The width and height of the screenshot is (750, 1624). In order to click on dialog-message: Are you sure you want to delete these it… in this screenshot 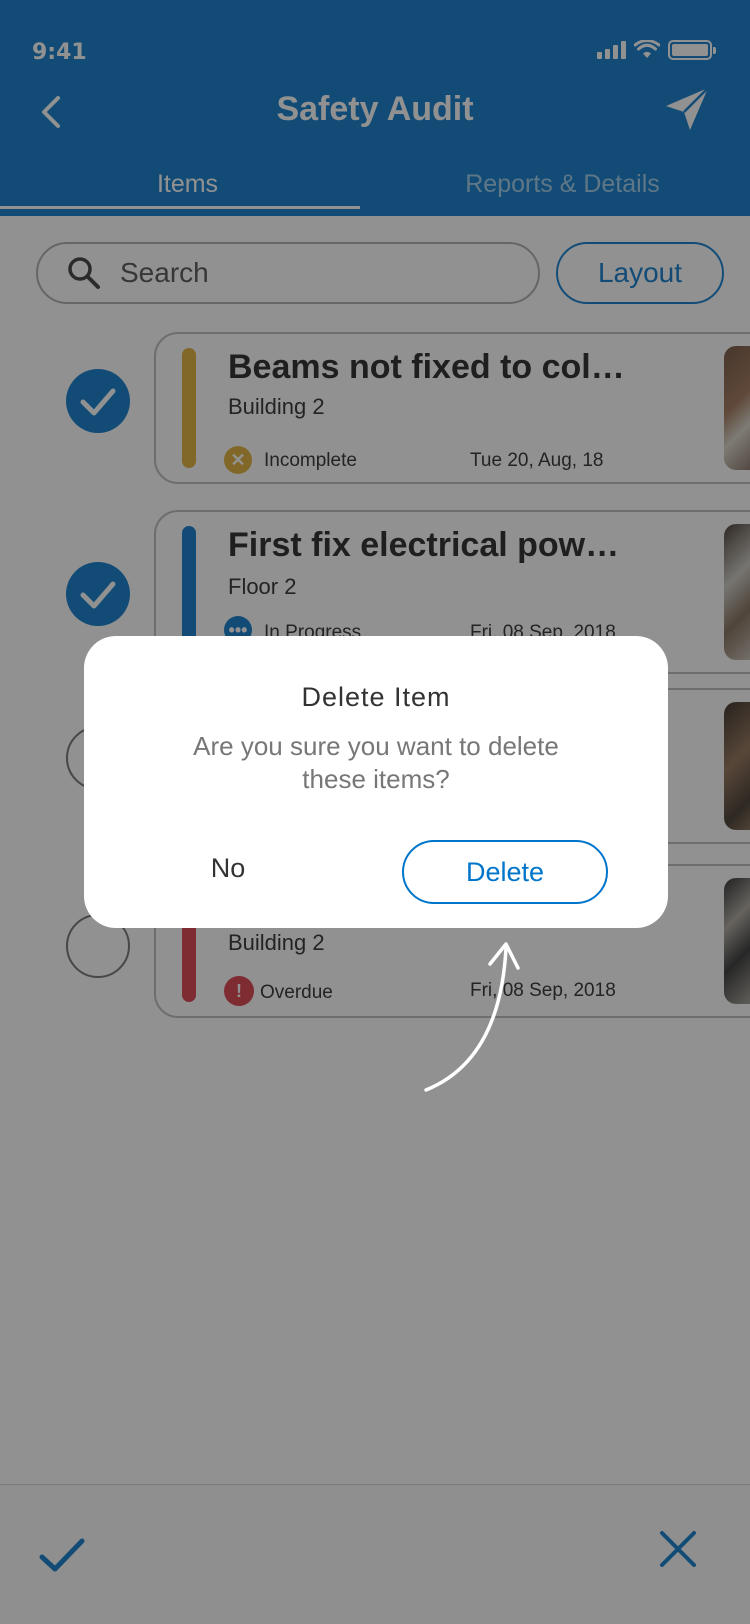, I will do `click(376, 762)`.